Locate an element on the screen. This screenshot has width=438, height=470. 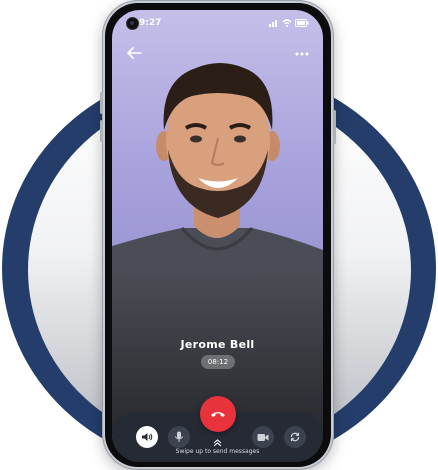
speaker-button is located at coordinates (147, 437).